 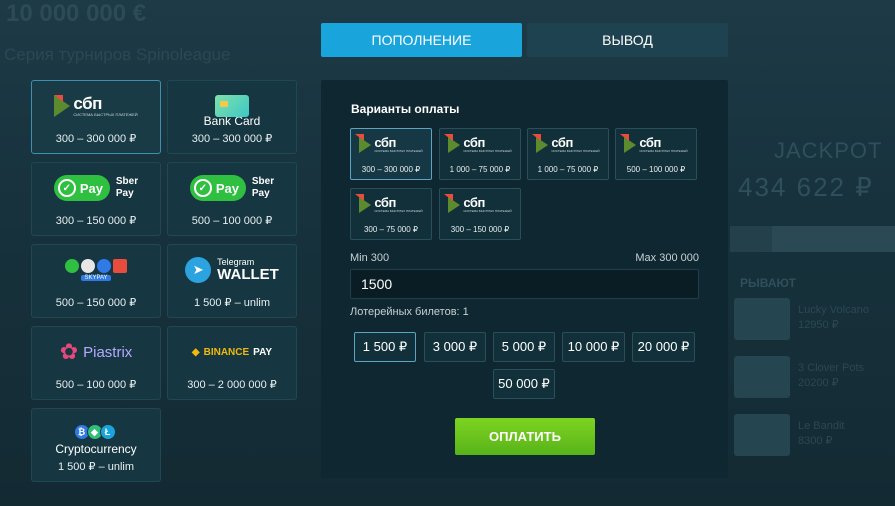 I want to click on background-win-item: Lucky Volcano 12950 ₽, so click(x=833, y=317).